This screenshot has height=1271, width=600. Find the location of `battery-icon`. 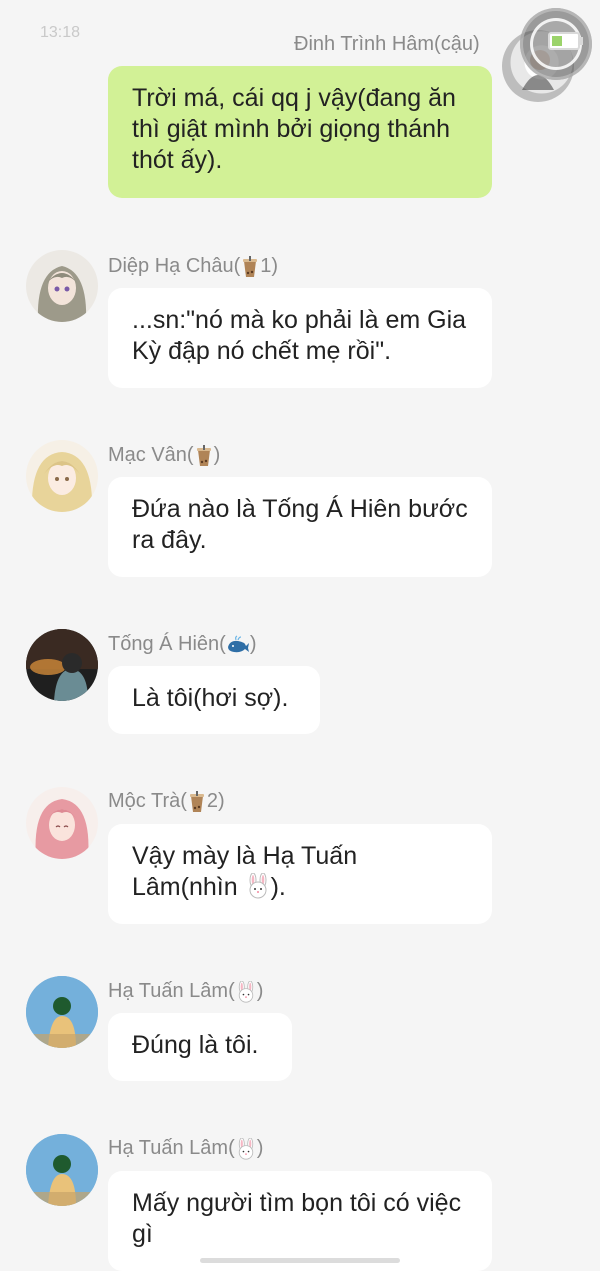

battery-icon is located at coordinates (565, 41).